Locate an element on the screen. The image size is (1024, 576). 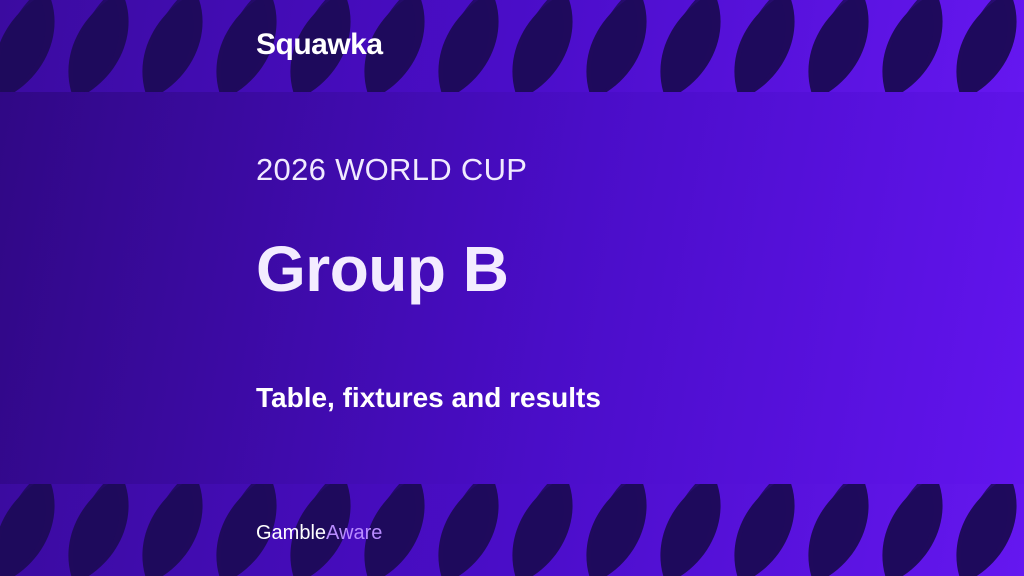
gambleaware-logo-part1: Gamble is located at coordinates (291, 533).